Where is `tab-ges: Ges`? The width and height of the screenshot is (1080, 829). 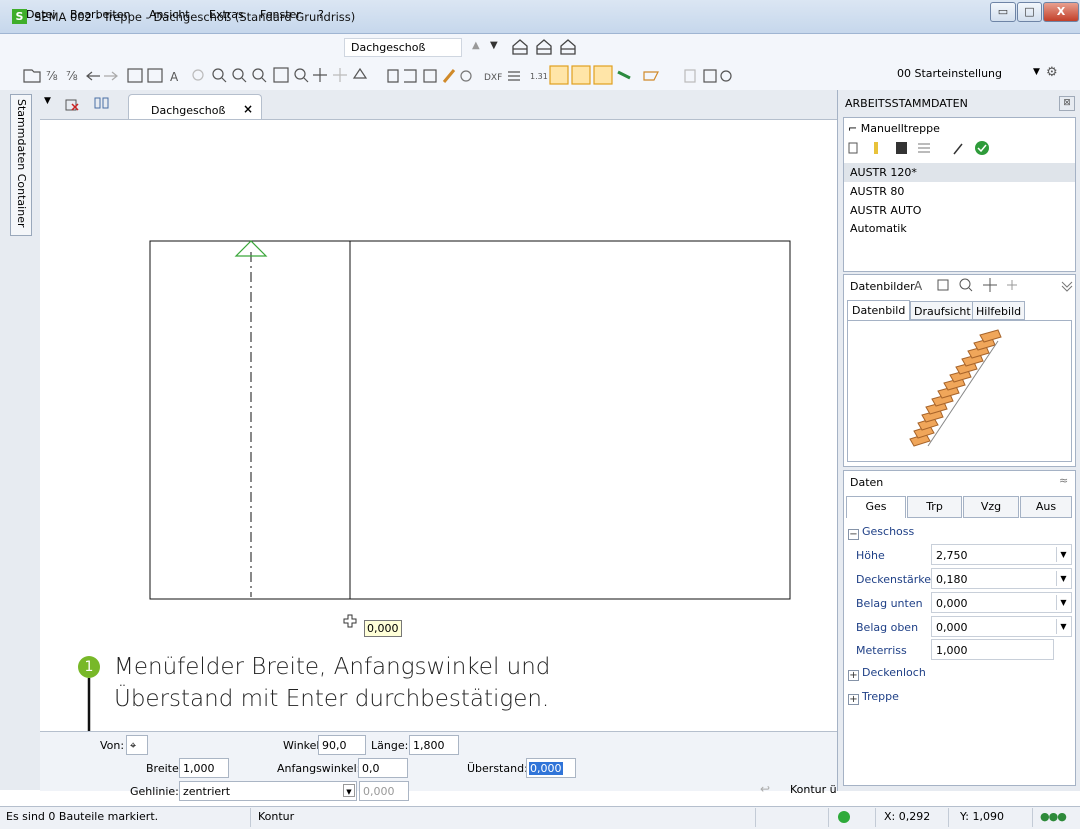
tab-ges: Ges is located at coordinates (876, 507).